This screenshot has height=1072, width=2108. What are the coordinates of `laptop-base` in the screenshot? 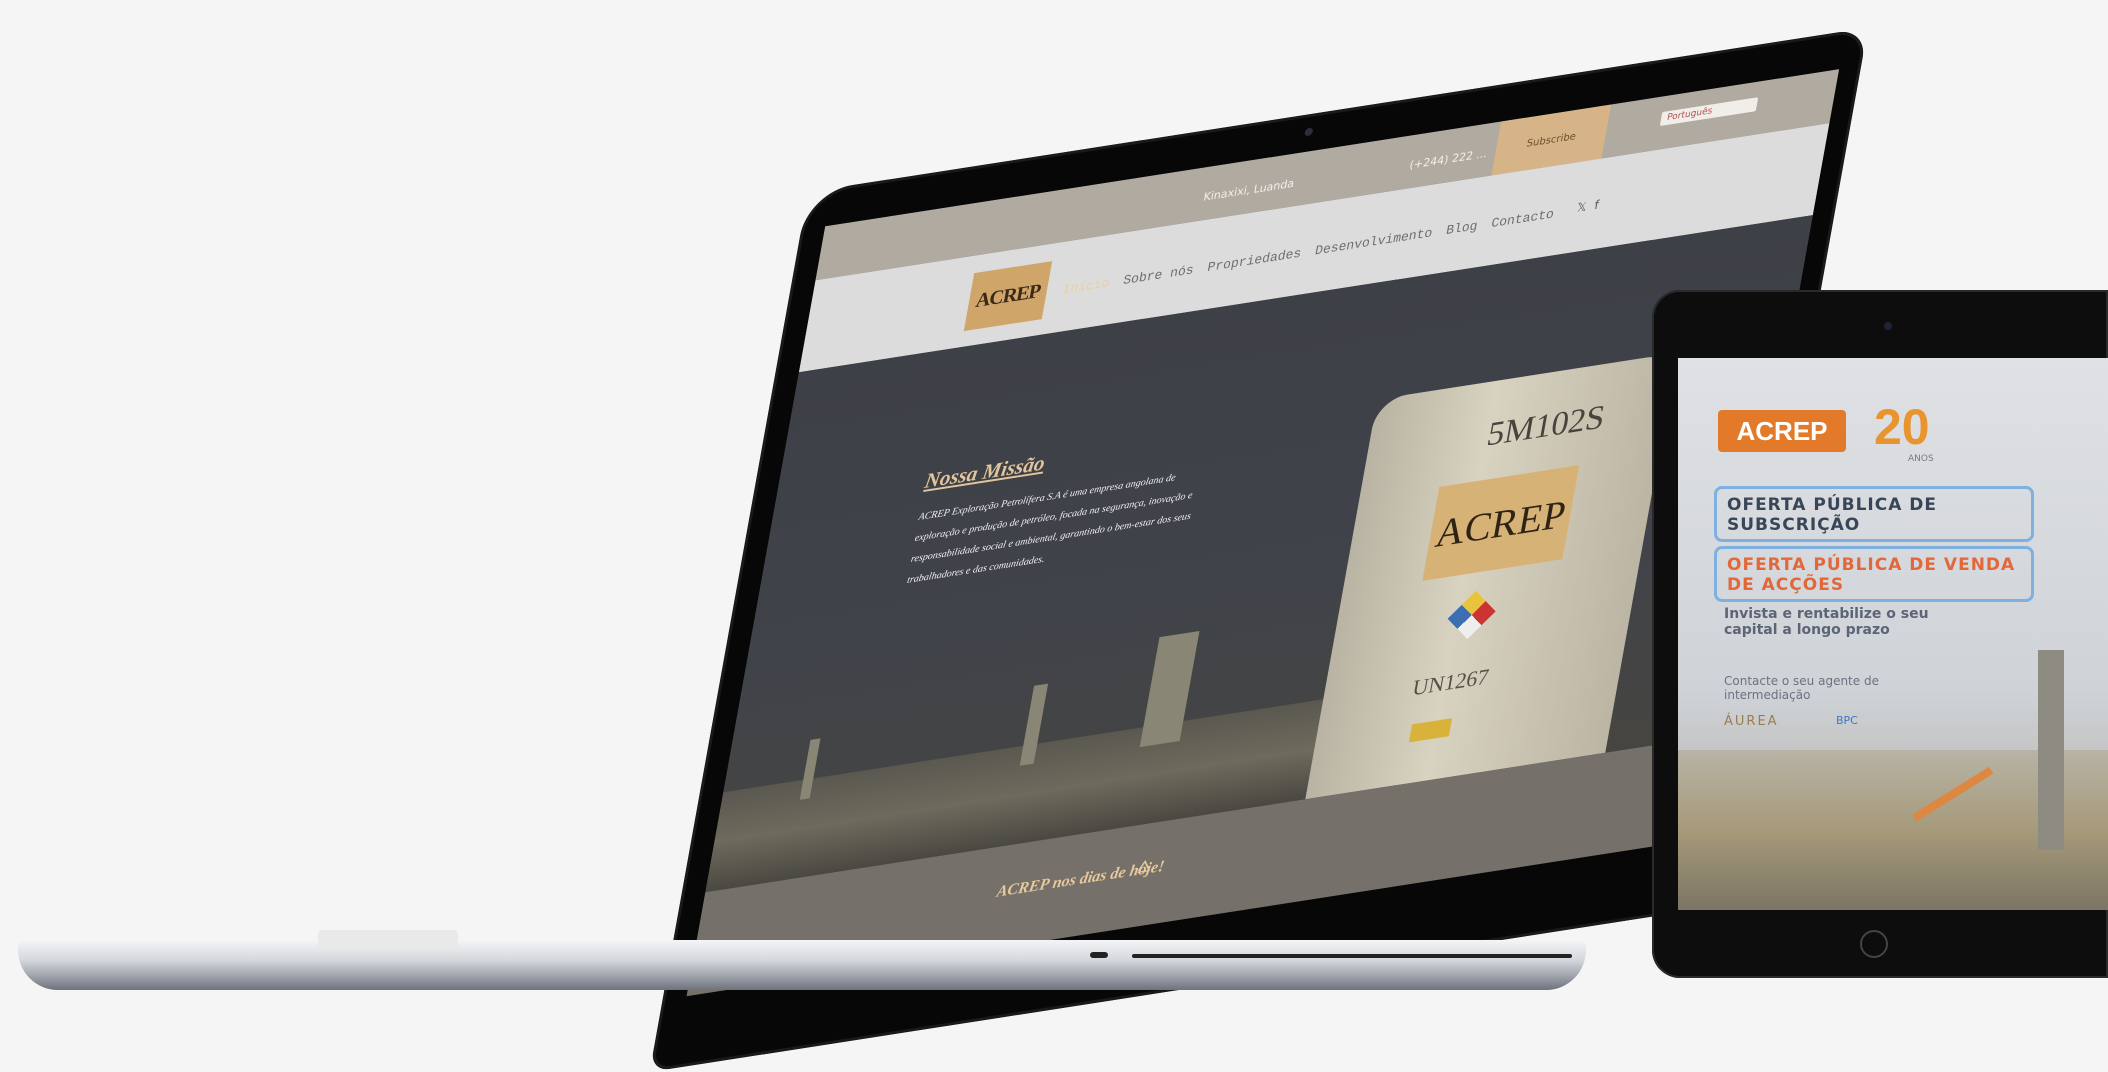 It's located at (802, 960).